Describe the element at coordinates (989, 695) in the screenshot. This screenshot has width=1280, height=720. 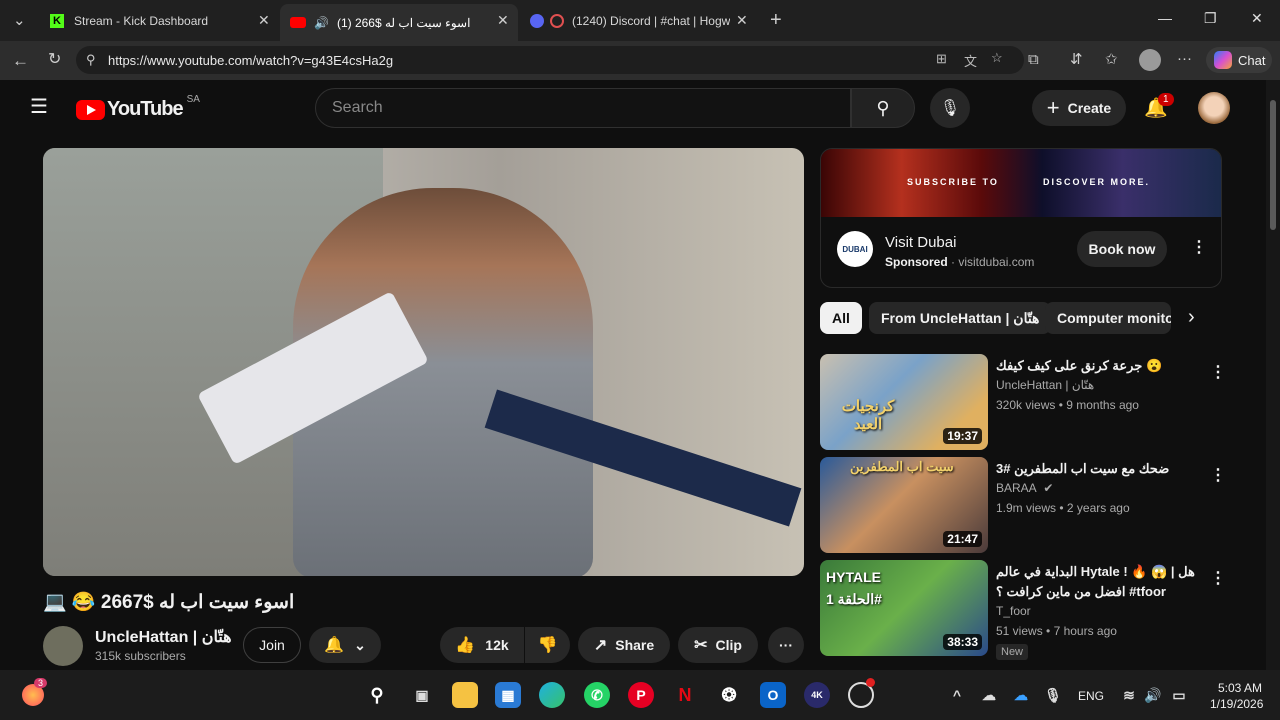
I see `cloud-icon: ☁` at that location.